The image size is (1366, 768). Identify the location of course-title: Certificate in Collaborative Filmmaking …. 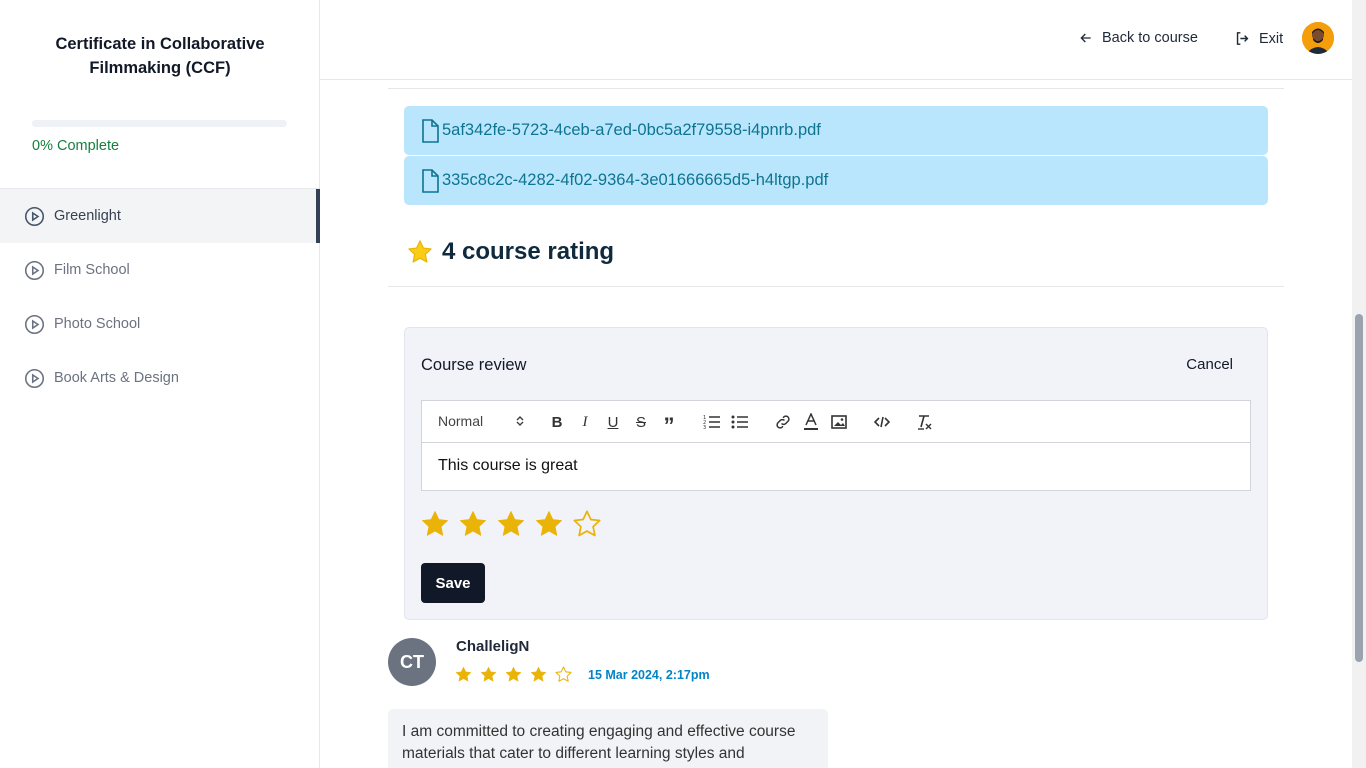
(160, 56).